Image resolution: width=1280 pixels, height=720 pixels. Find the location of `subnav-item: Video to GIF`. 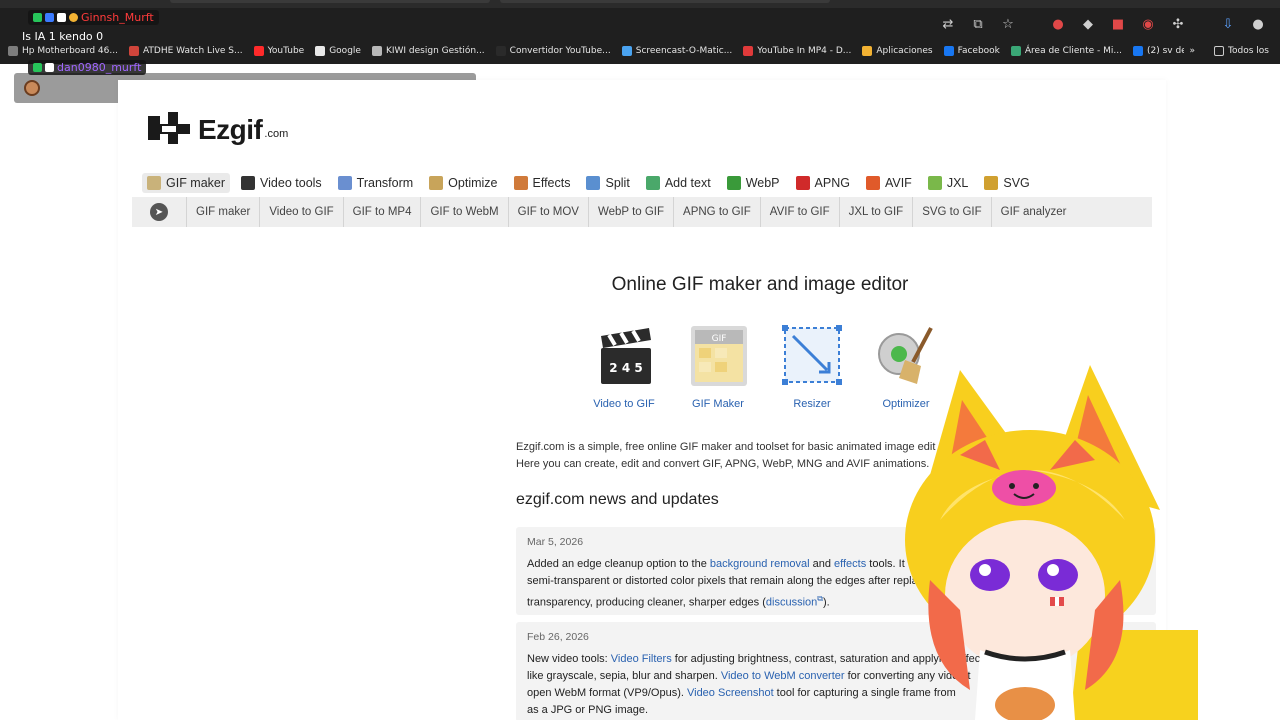

subnav-item: Video to GIF is located at coordinates (300, 212).